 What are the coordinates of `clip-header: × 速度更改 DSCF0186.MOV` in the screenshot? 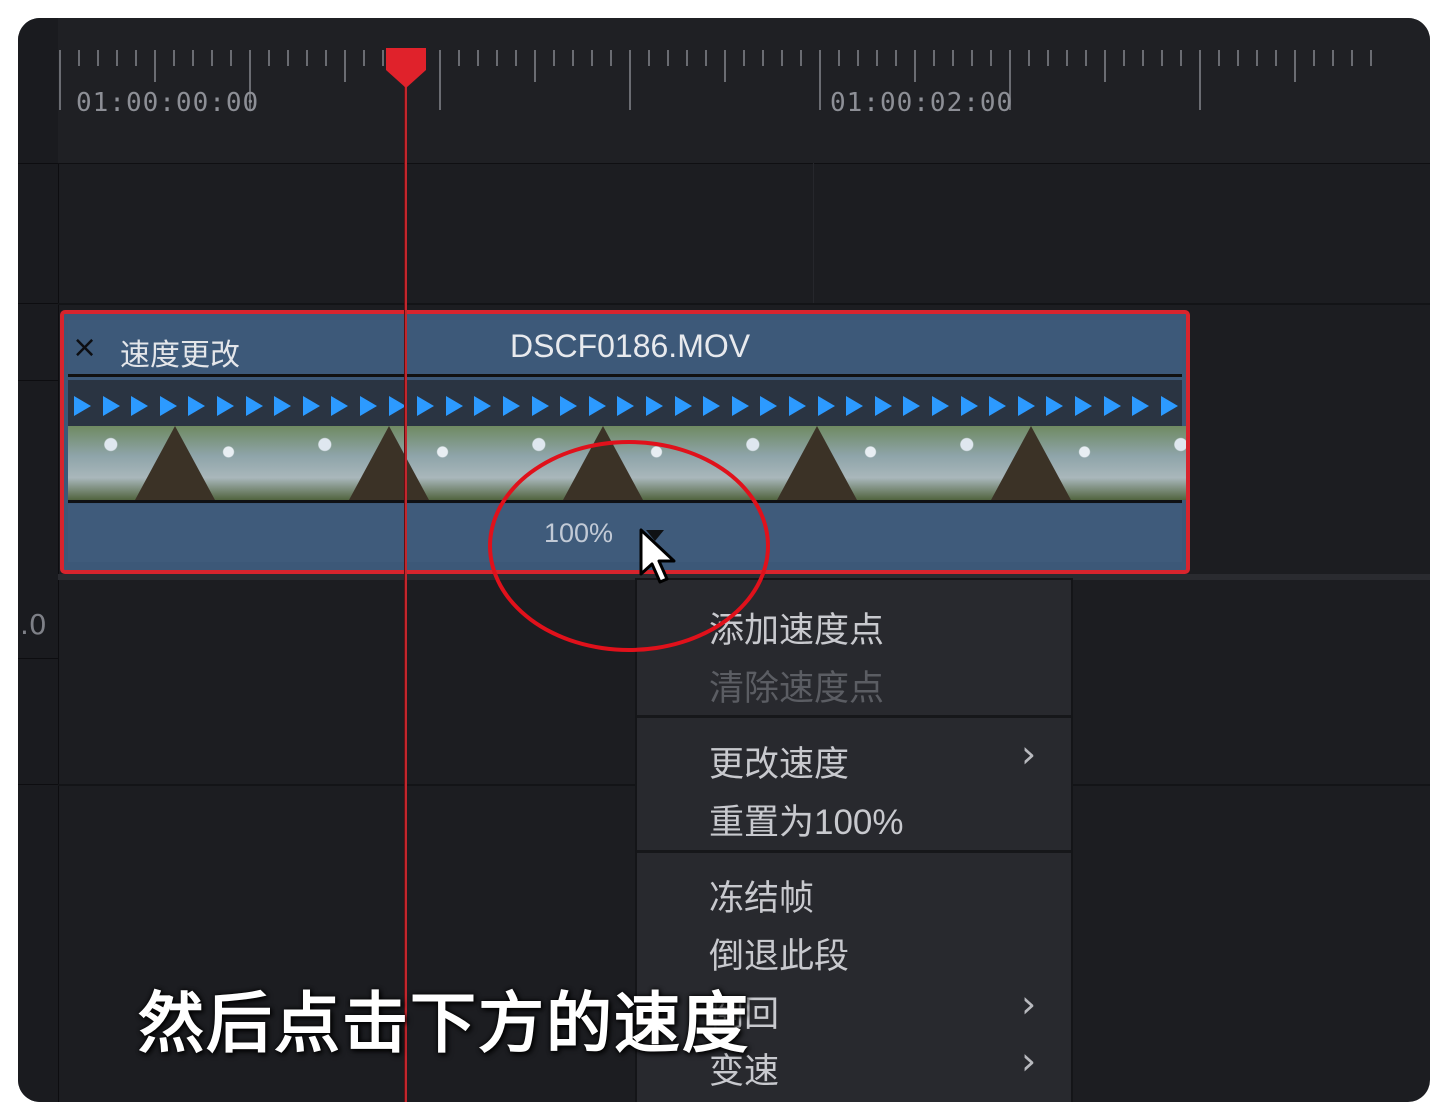 It's located at (625, 348).